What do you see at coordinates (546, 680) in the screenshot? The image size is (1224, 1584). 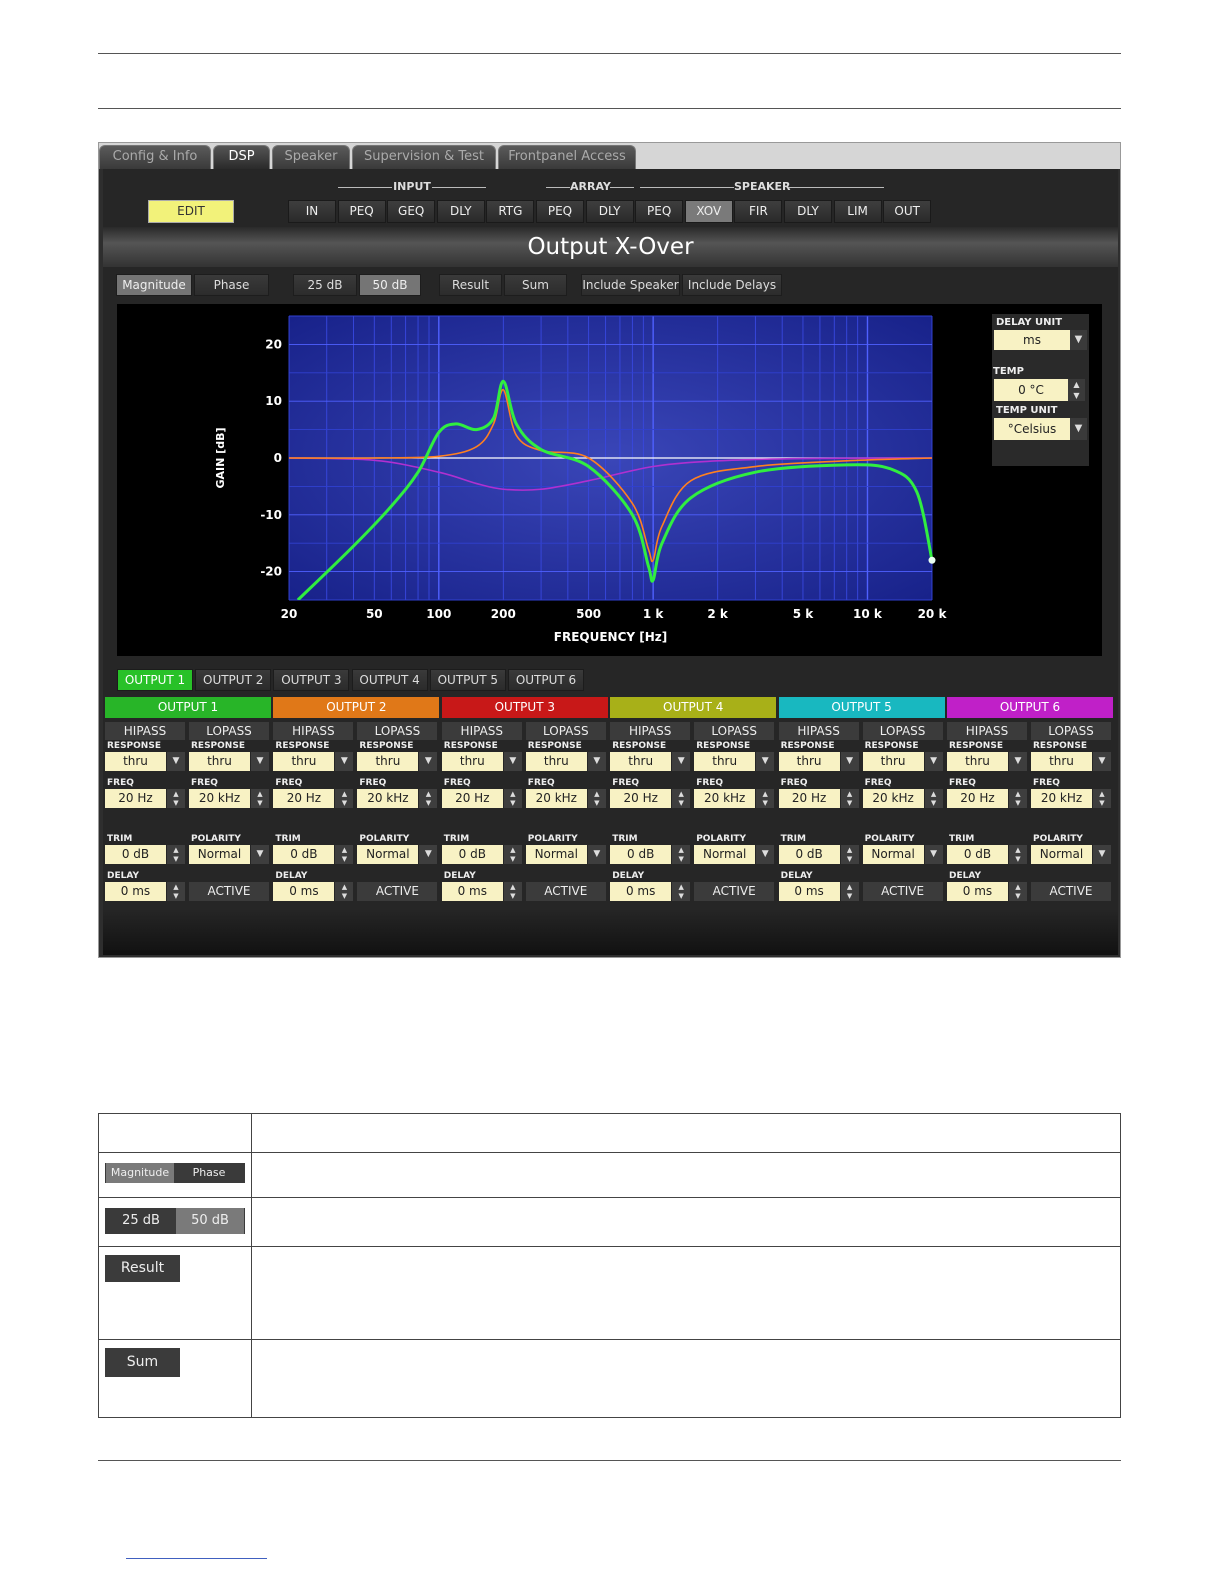 I see `output-tab-6: OUTPUT 6` at bounding box center [546, 680].